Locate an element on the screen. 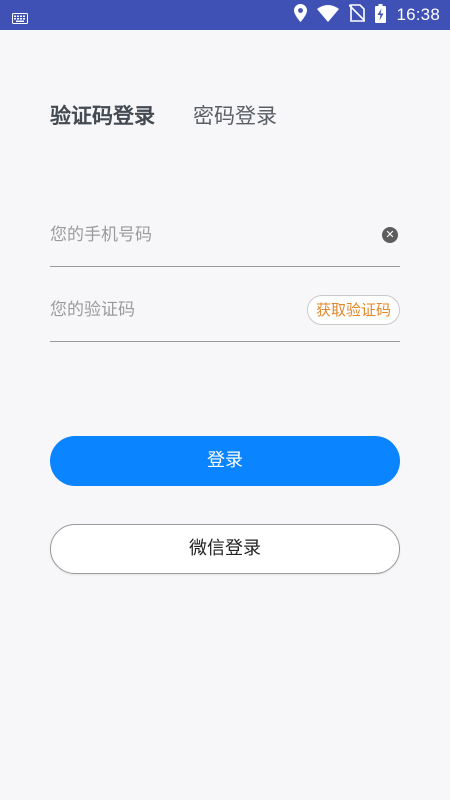 This screenshot has height=800, width=450. get-code-button: 获取验证码 is located at coordinates (353, 310).